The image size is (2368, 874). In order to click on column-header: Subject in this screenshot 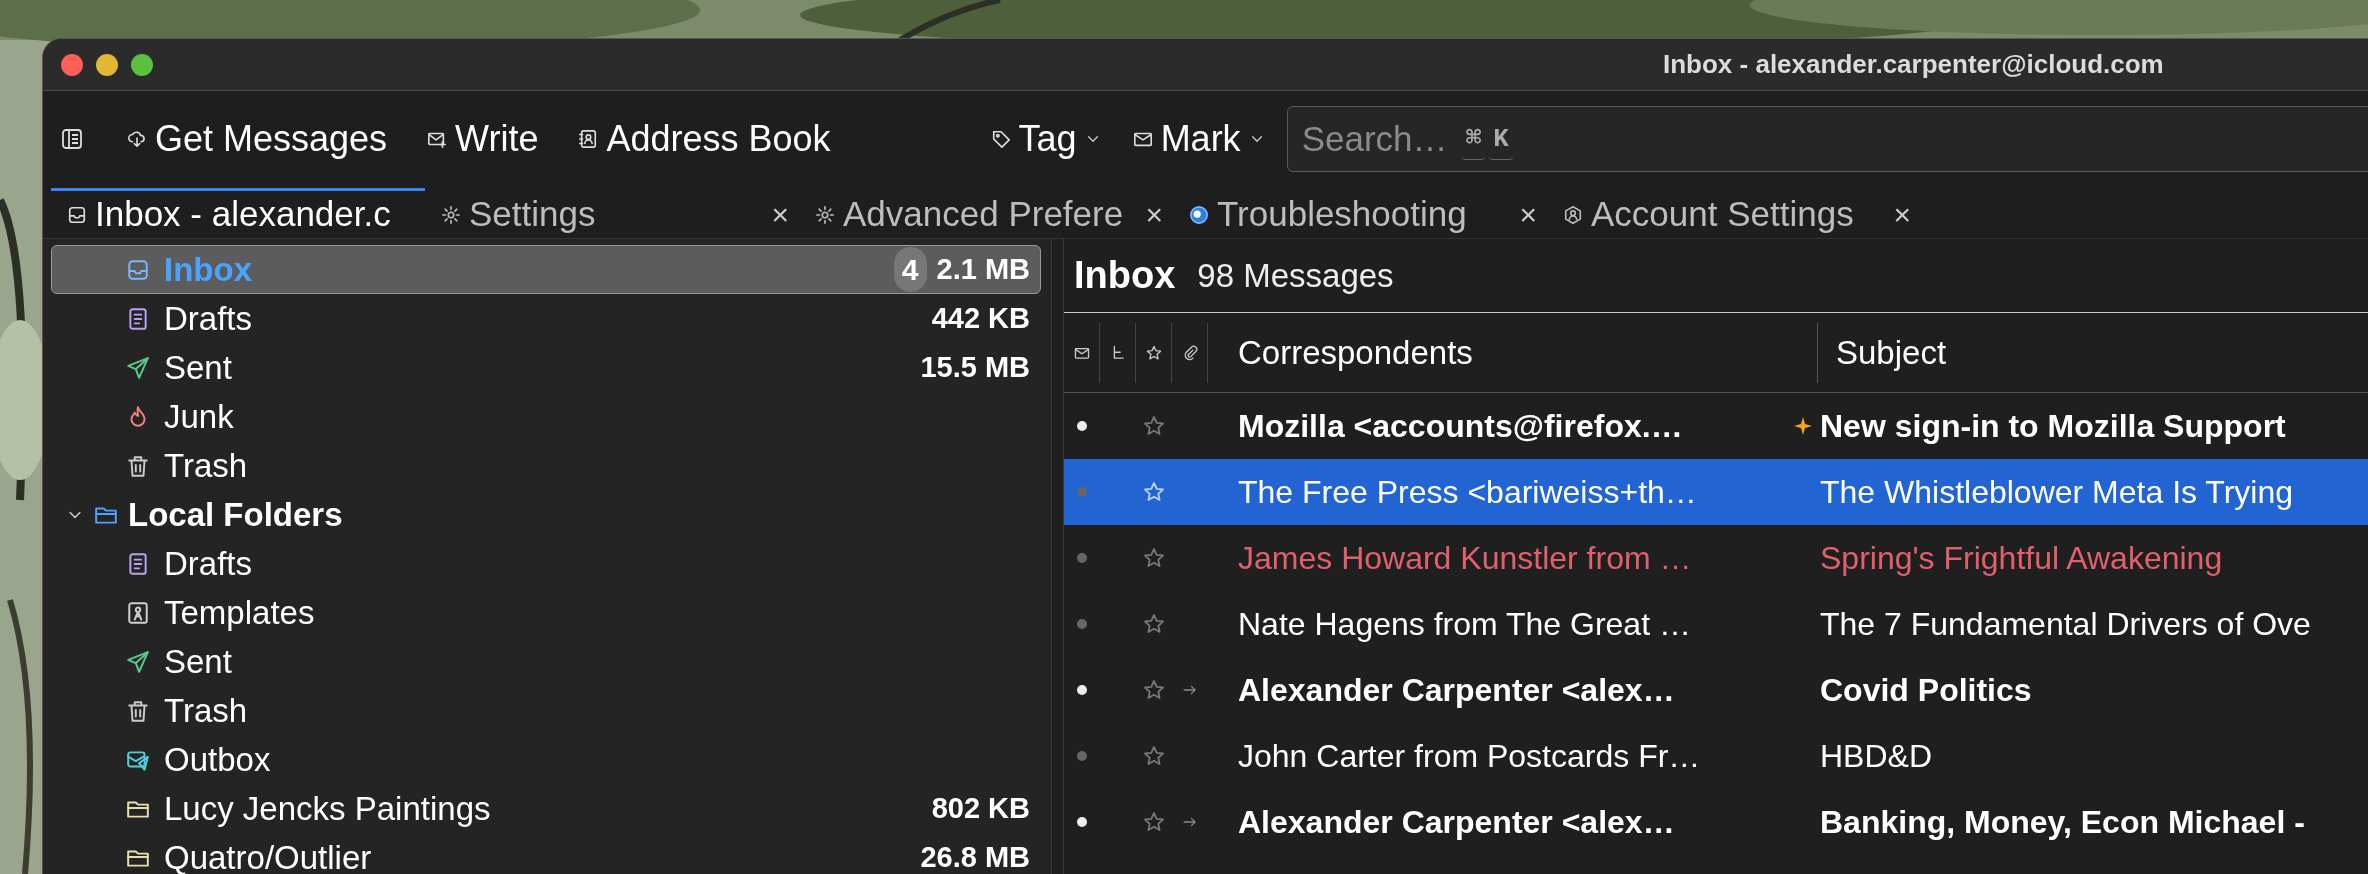, I will do `click(2093, 352)`.